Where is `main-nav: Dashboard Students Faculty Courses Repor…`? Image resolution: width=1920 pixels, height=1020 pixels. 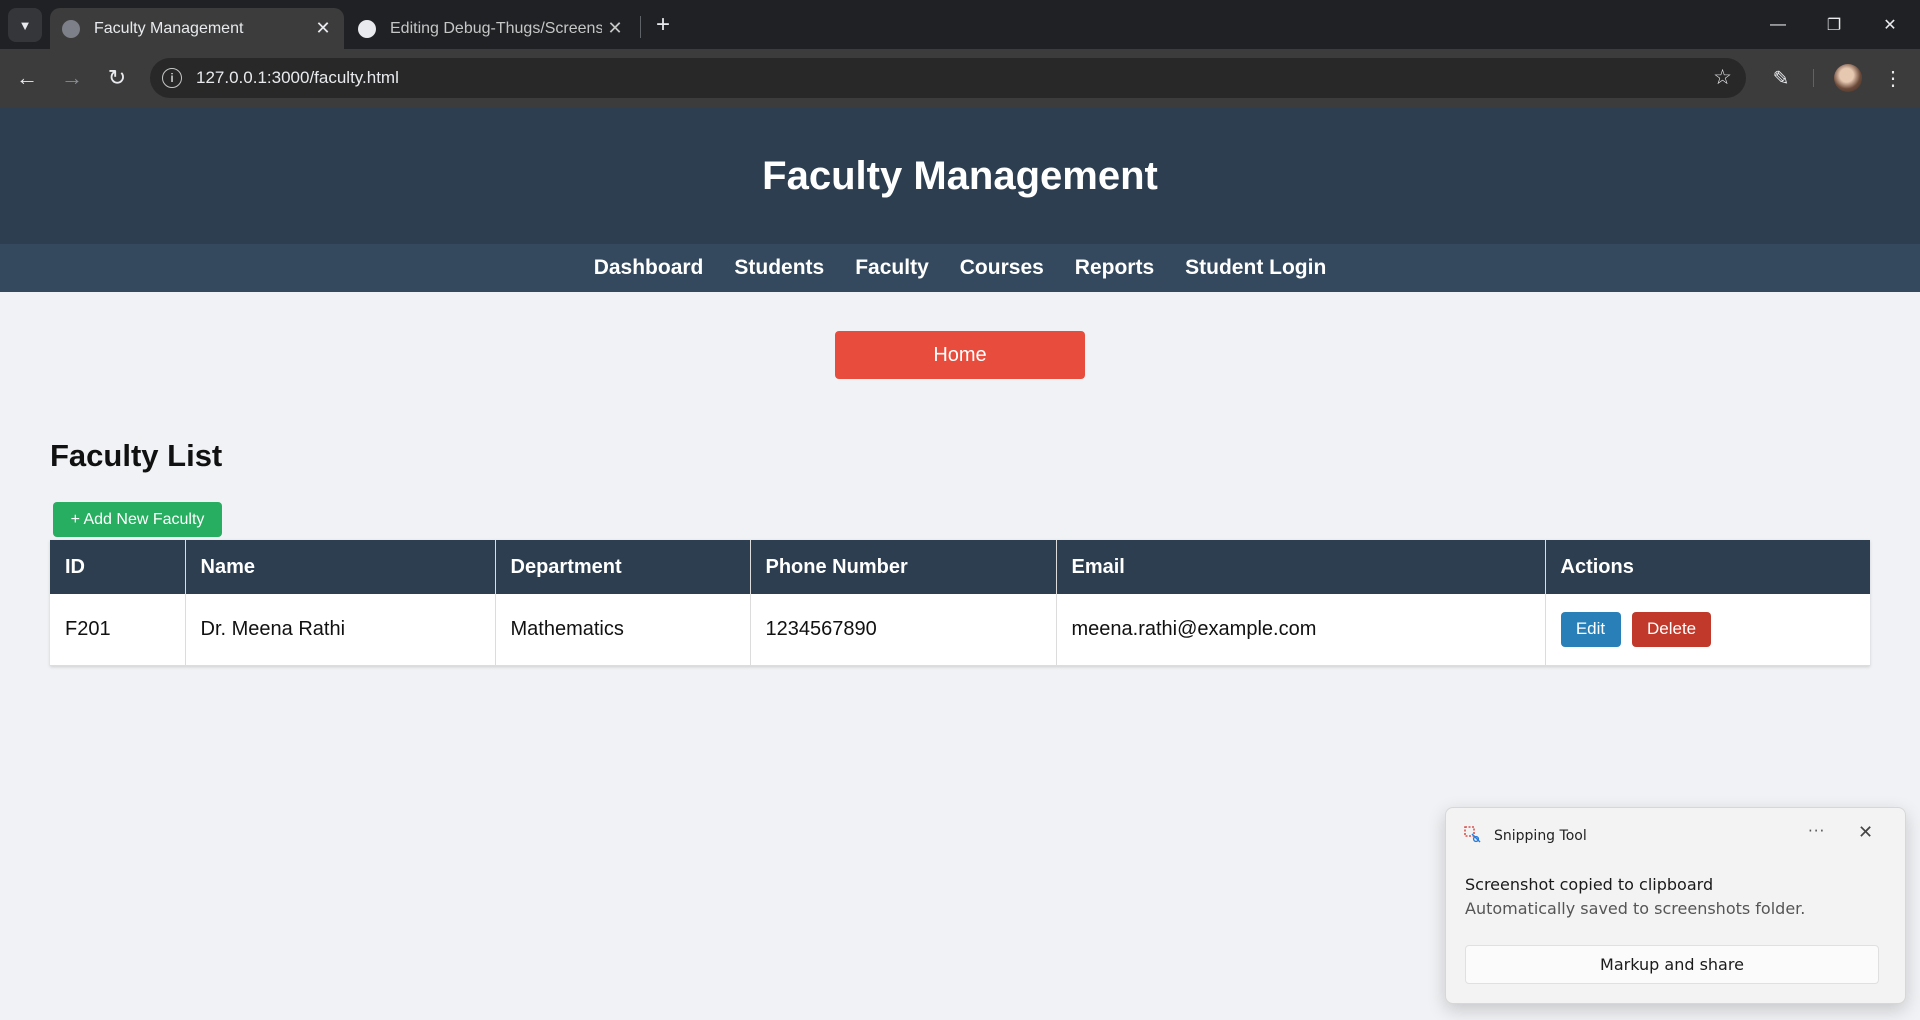
main-nav: Dashboard Students Faculty Courses Repor… is located at coordinates (960, 268).